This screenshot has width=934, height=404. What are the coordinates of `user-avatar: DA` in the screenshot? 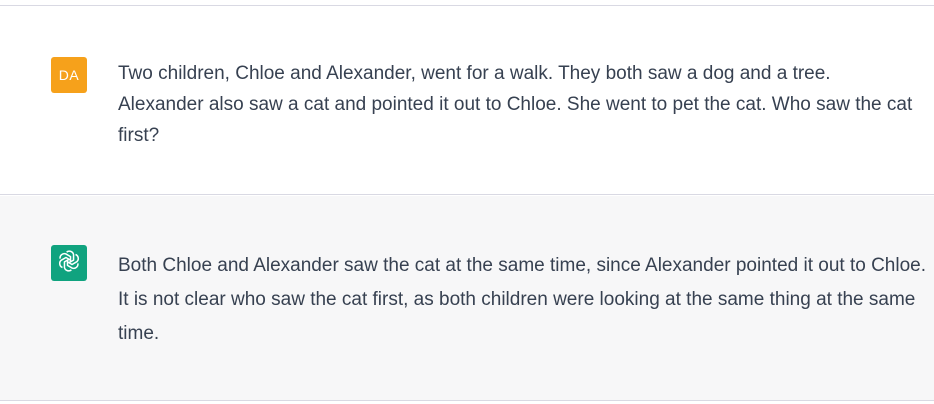 It's located at (69, 75).